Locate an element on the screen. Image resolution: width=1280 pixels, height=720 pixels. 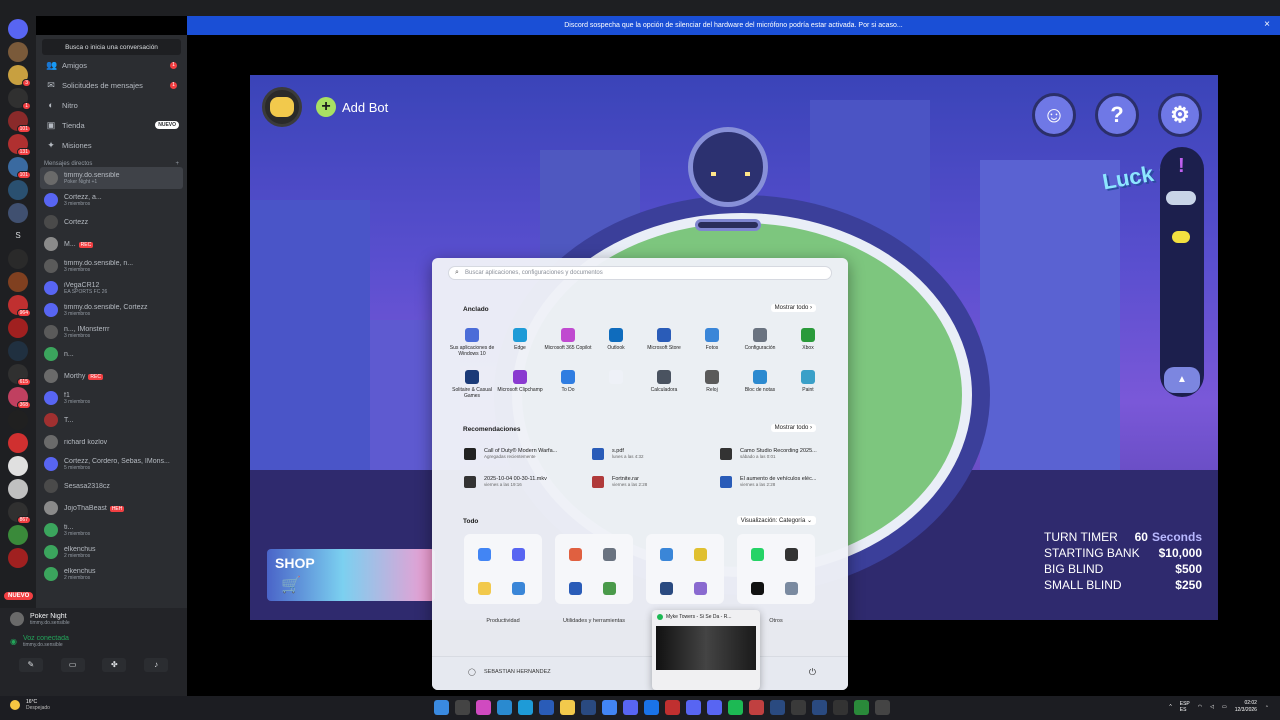
server-icon: 3 is located at coordinates (19, 76).